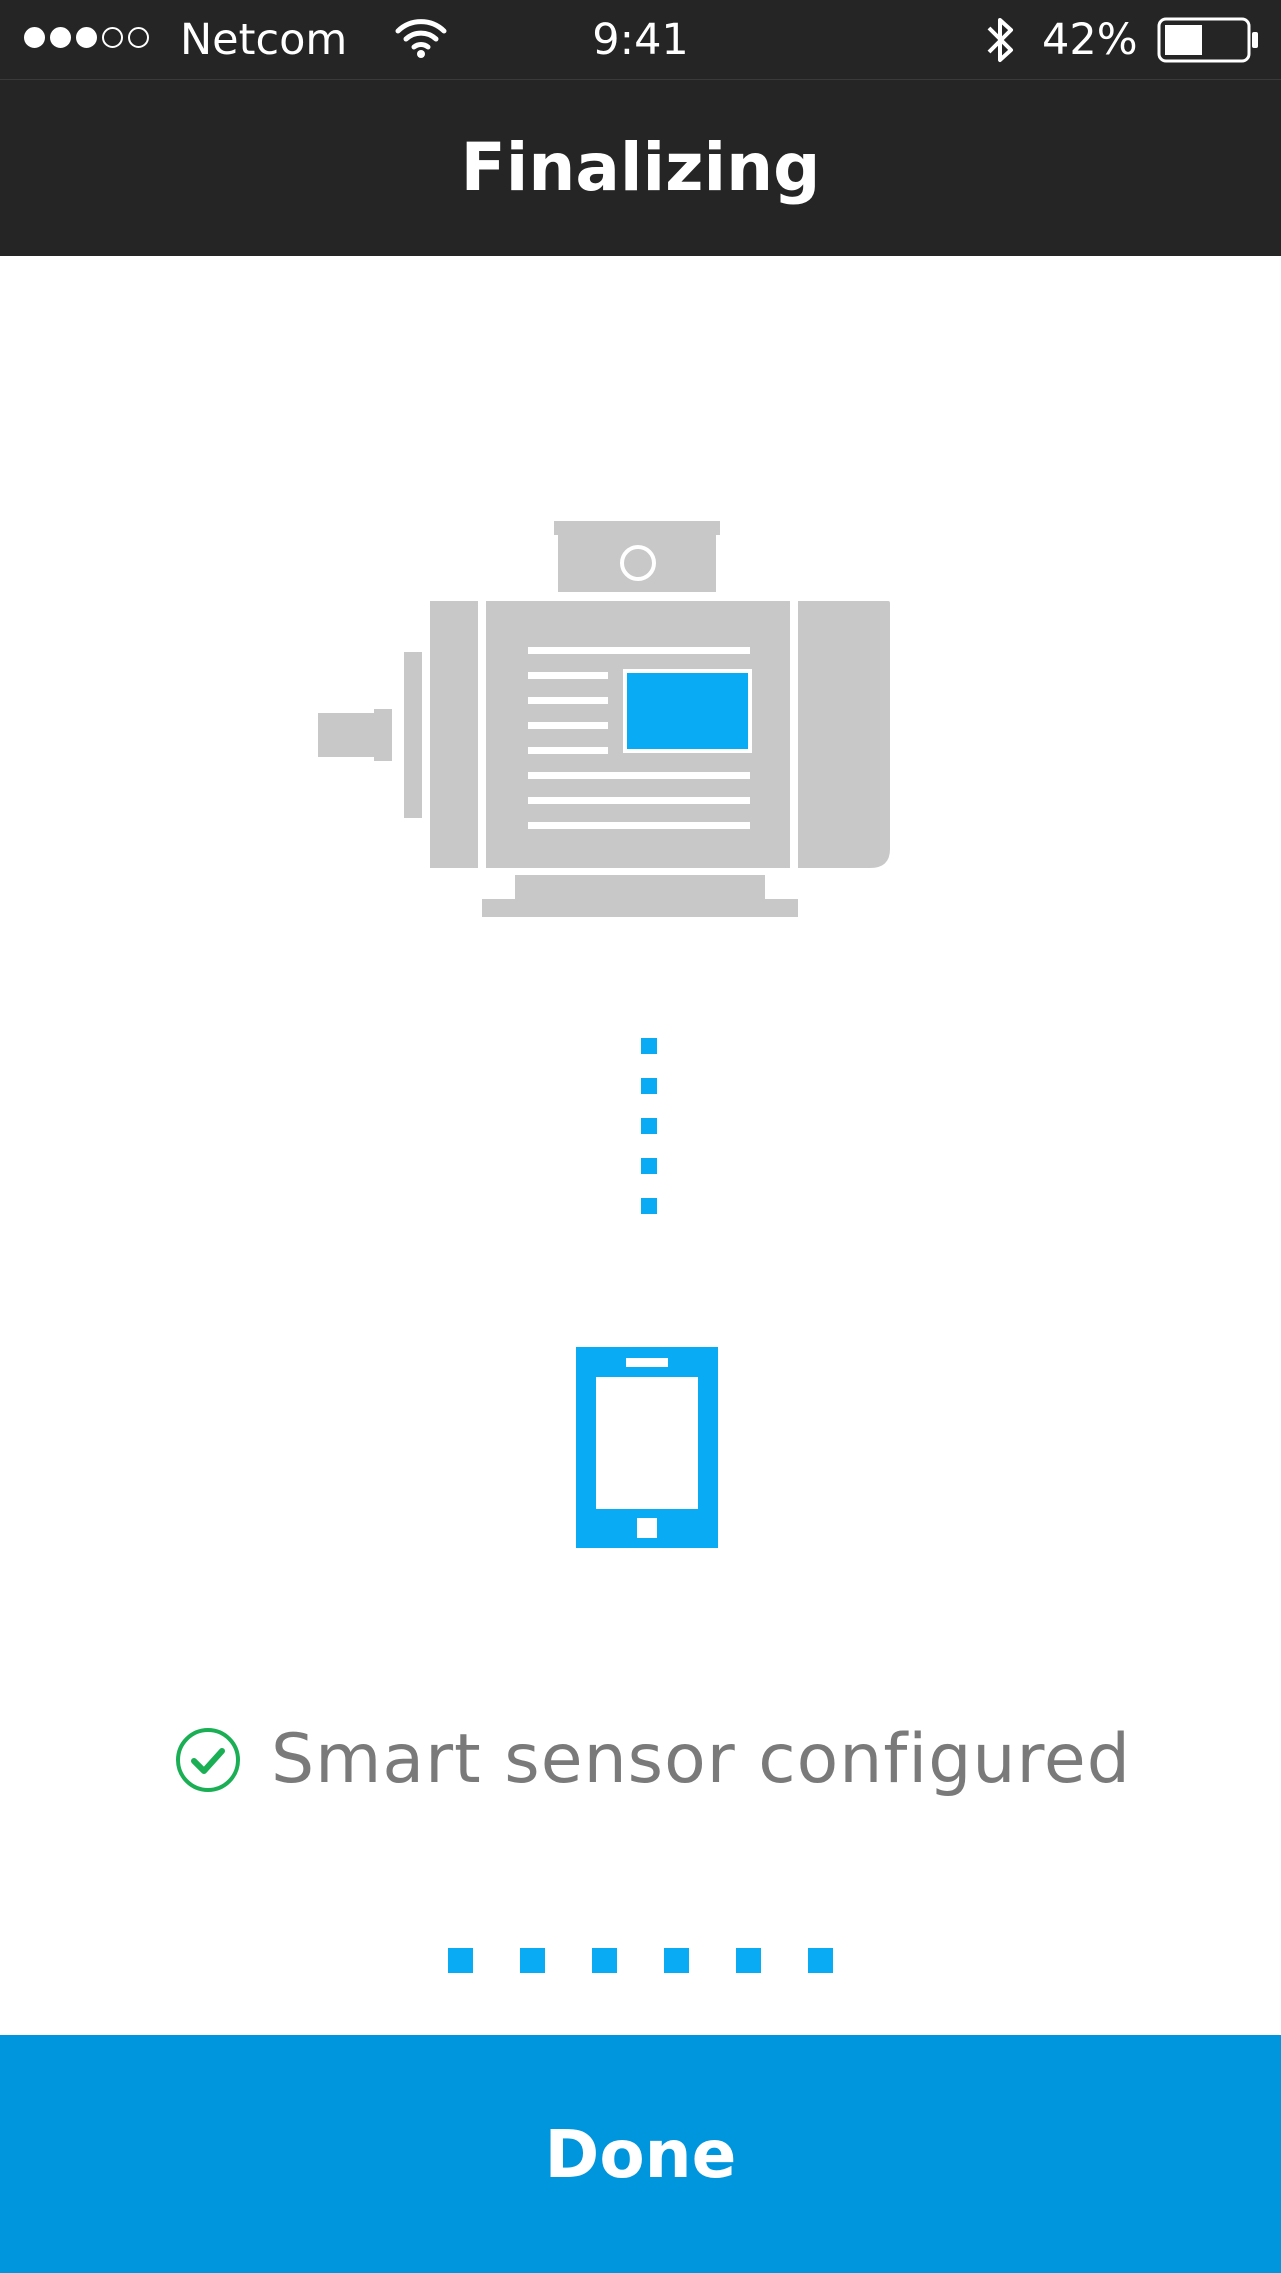 The width and height of the screenshot is (1281, 2273). What do you see at coordinates (649, 1138) in the screenshot?
I see `connection-dots` at bounding box center [649, 1138].